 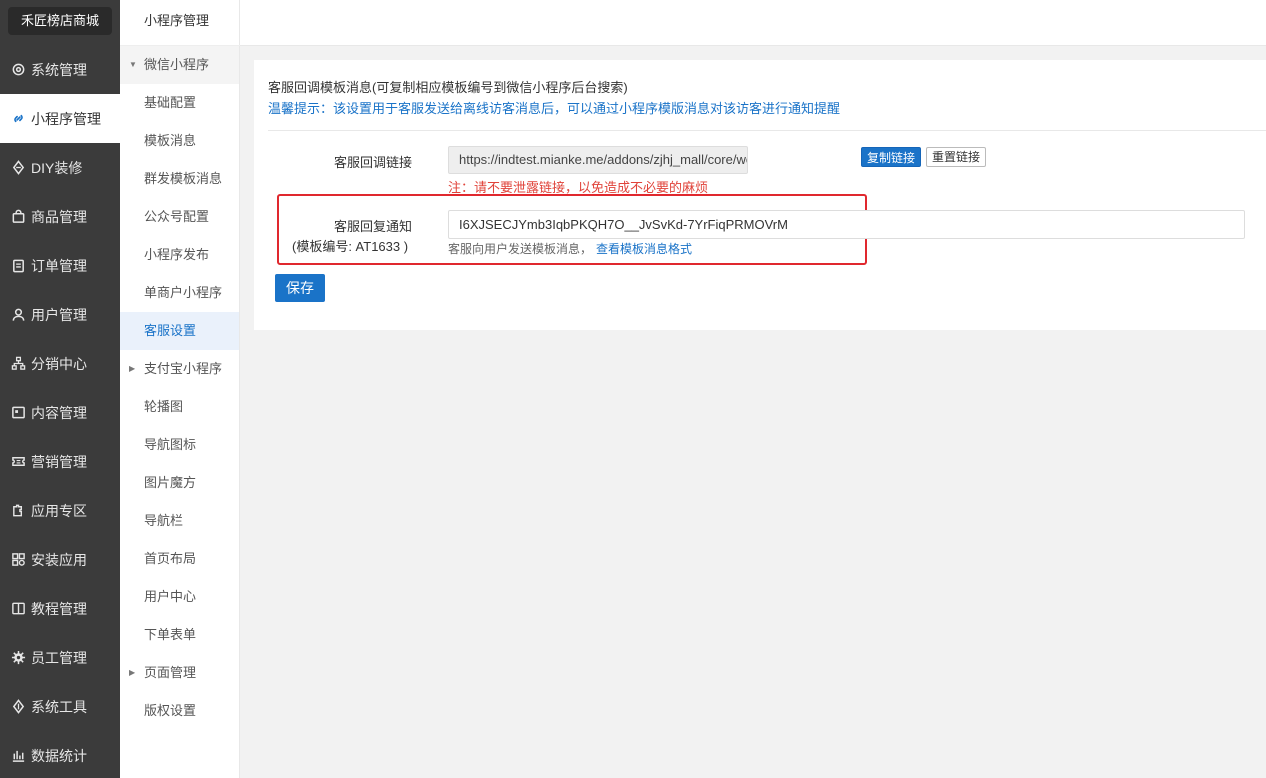 I want to click on subnav-item-18: 版权设置, so click(x=179, y=711).